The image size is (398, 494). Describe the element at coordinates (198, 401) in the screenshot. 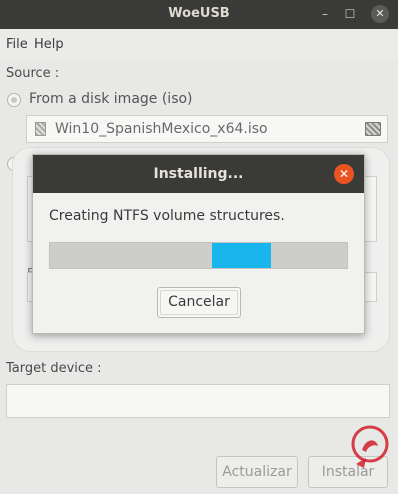

I see `target-device-list` at that location.